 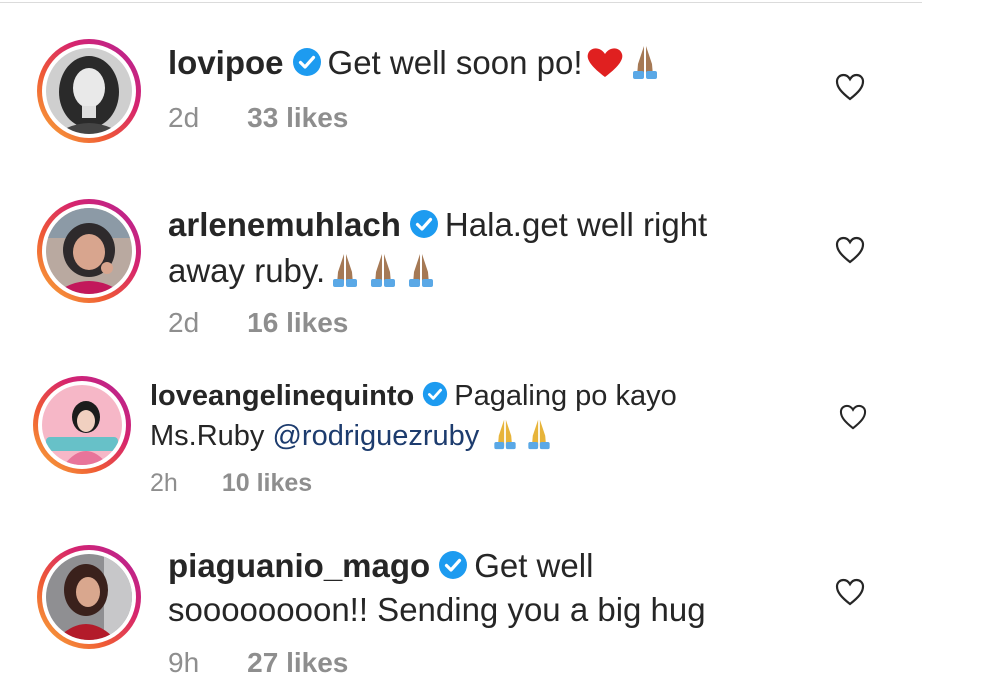 What do you see at coordinates (282, 396) in the screenshot?
I see `comment-username: loveangelinequinto` at bounding box center [282, 396].